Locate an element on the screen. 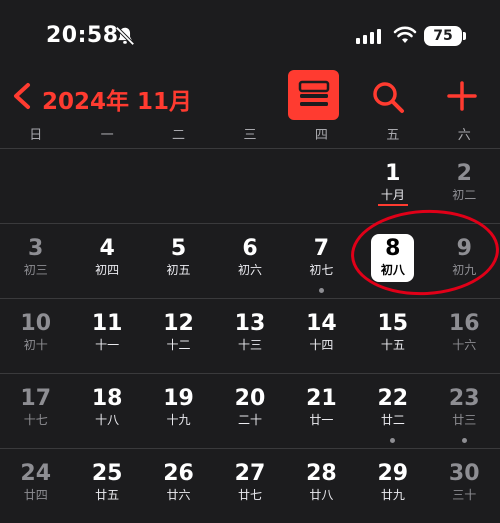 Image resolution: width=500 pixels, height=523 pixels. lunar-date: 初四 is located at coordinates (107, 270).